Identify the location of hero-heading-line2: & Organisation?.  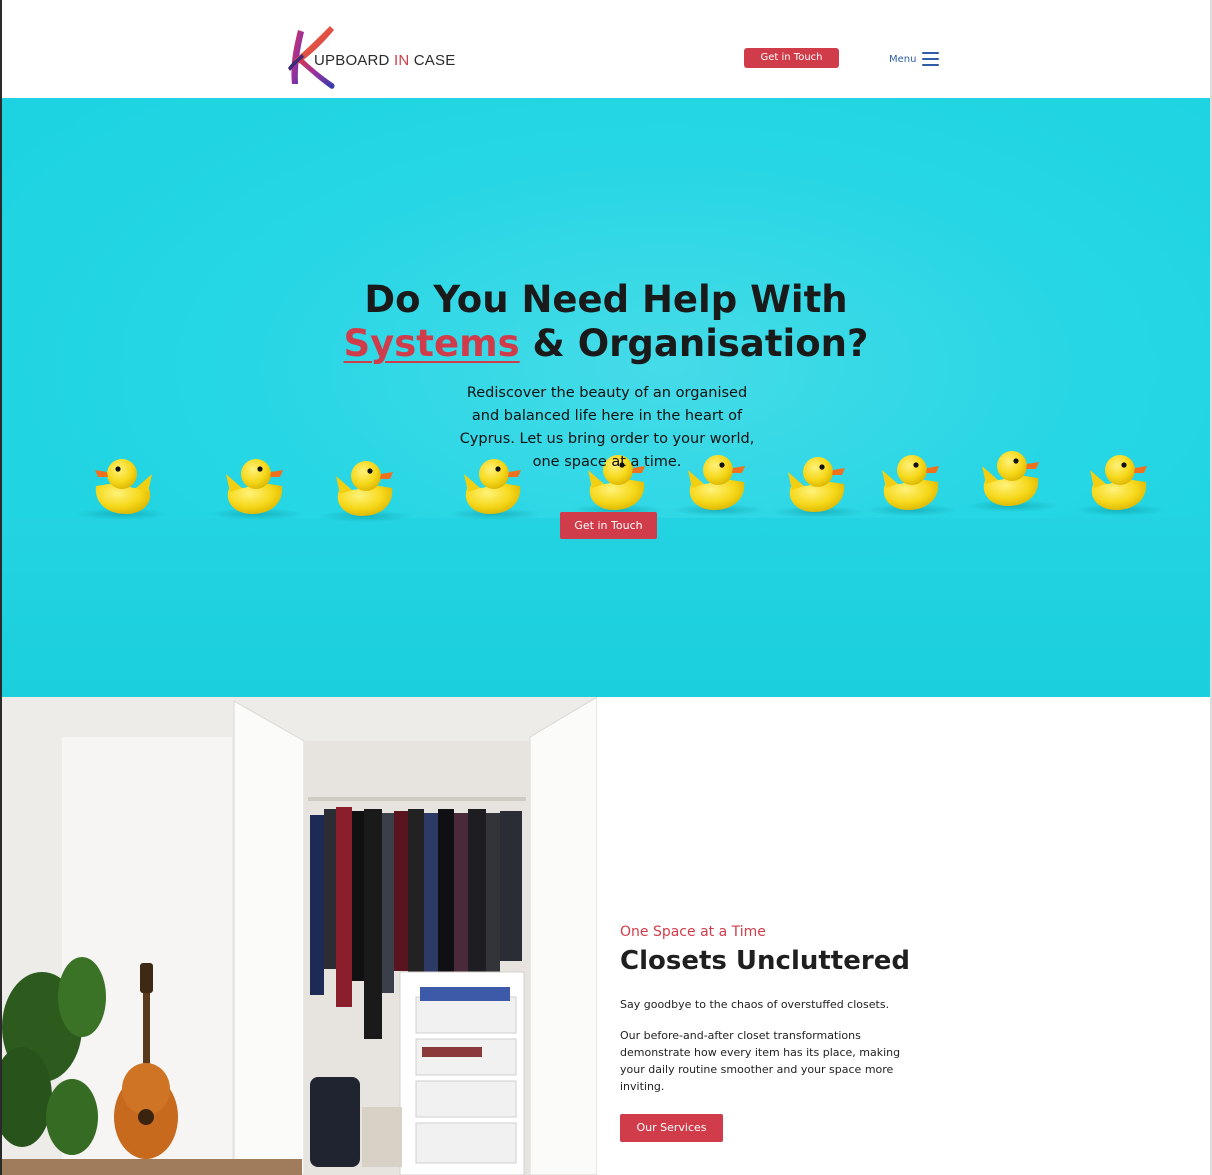
(694, 343).